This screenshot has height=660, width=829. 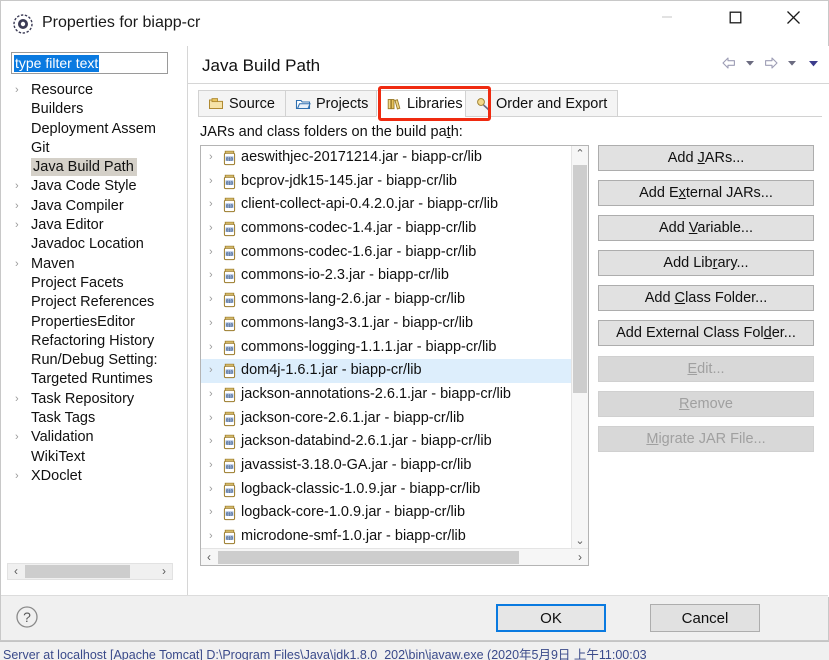 I want to click on tab-libraries: Libraries, so click(x=421, y=103).